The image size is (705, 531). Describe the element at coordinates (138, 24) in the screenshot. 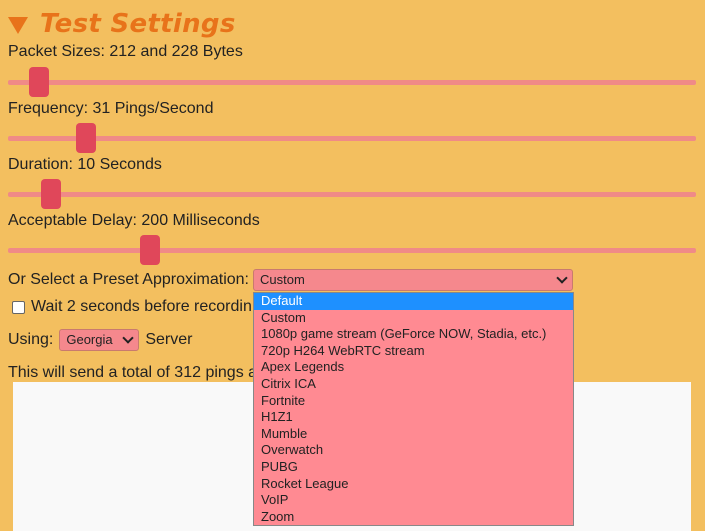

I see `section-title: Test Settings` at that location.